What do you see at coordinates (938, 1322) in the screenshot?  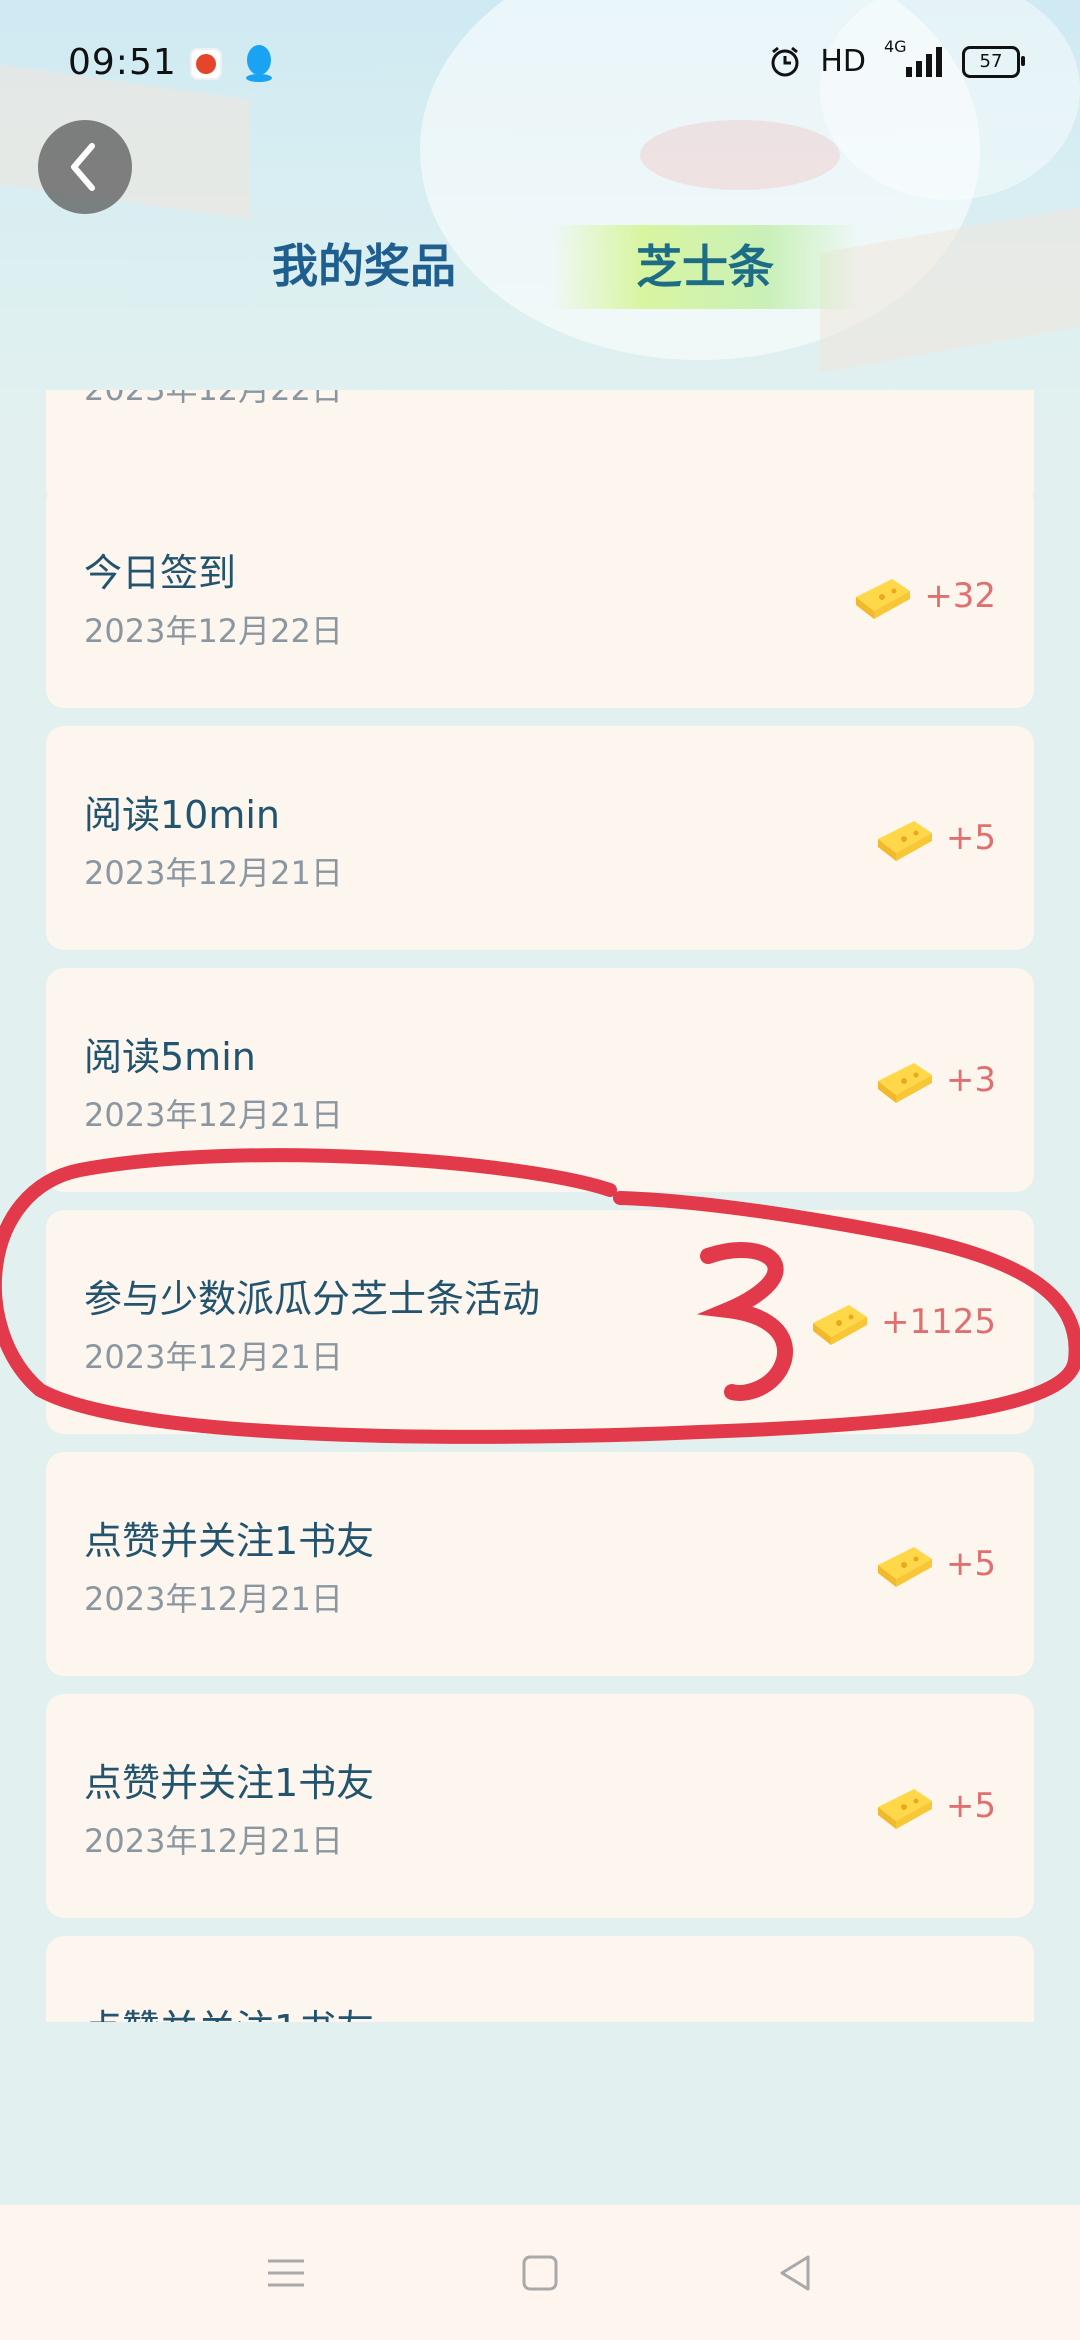 I see `item-points: +1125` at bounding box center [938, 1322].